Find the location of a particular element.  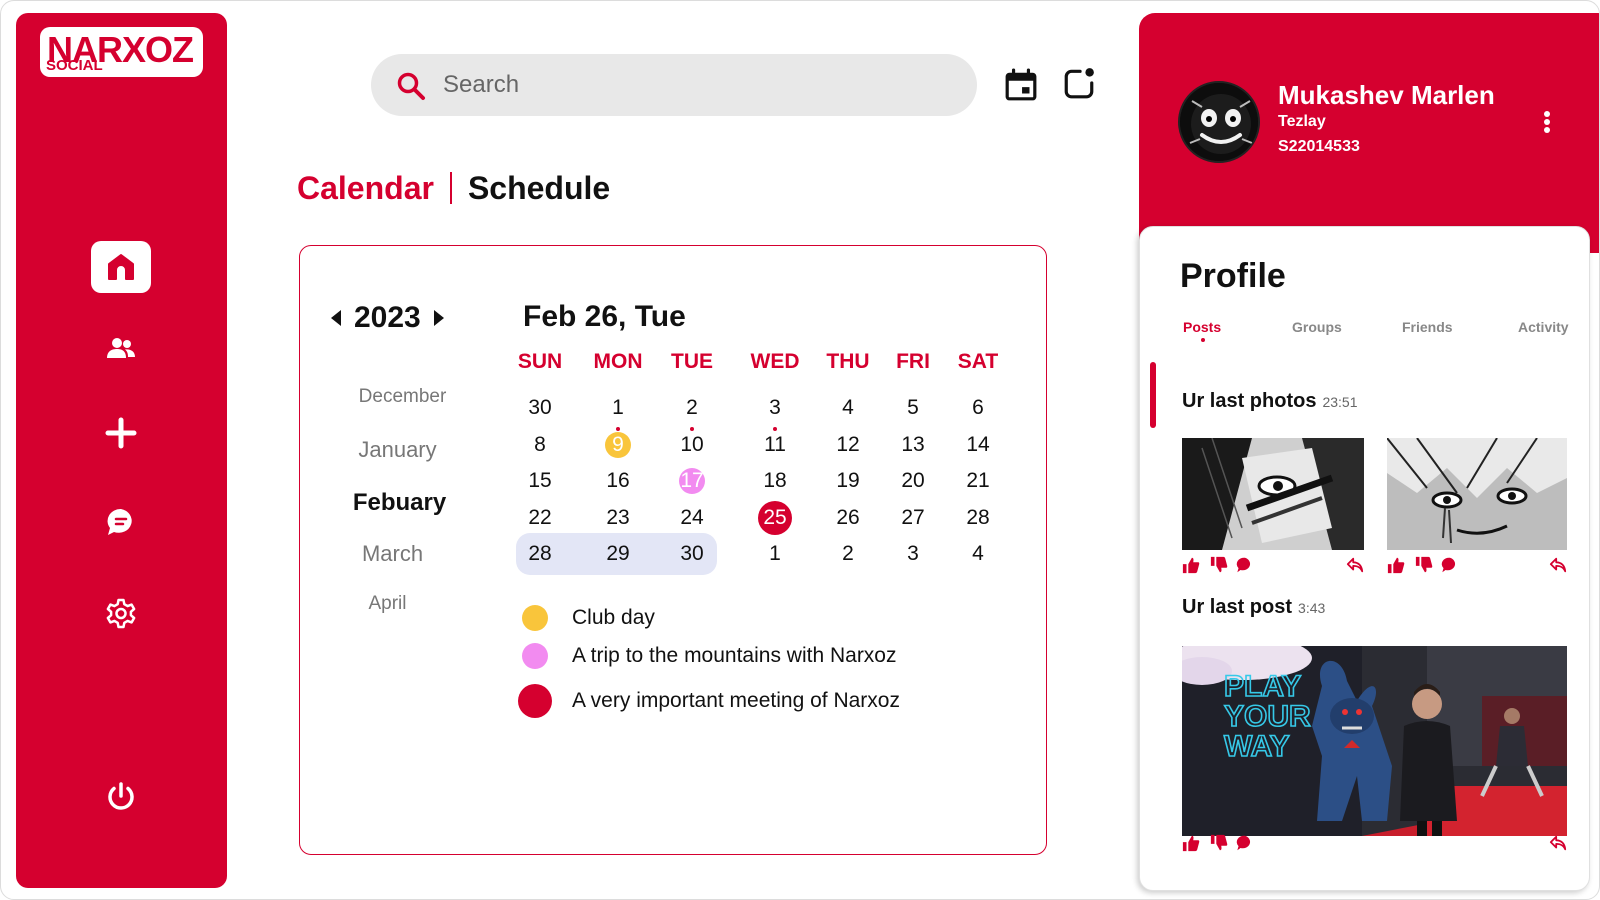

nav-logout-button is located at coordinates (121, 797).